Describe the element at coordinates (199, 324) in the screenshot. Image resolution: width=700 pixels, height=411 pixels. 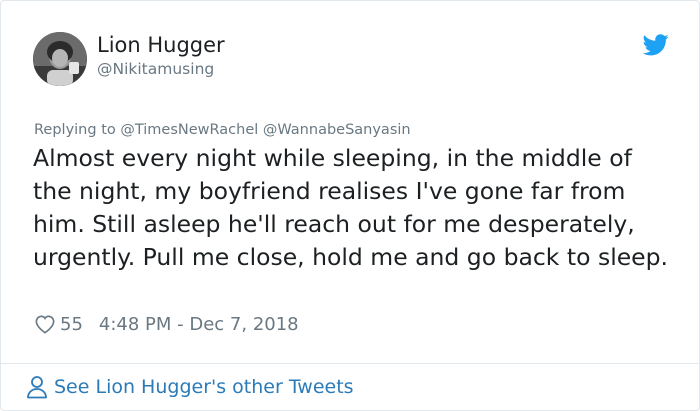
I see `timestamp: 4:48 PM - Dec 7, 2018` at that location.